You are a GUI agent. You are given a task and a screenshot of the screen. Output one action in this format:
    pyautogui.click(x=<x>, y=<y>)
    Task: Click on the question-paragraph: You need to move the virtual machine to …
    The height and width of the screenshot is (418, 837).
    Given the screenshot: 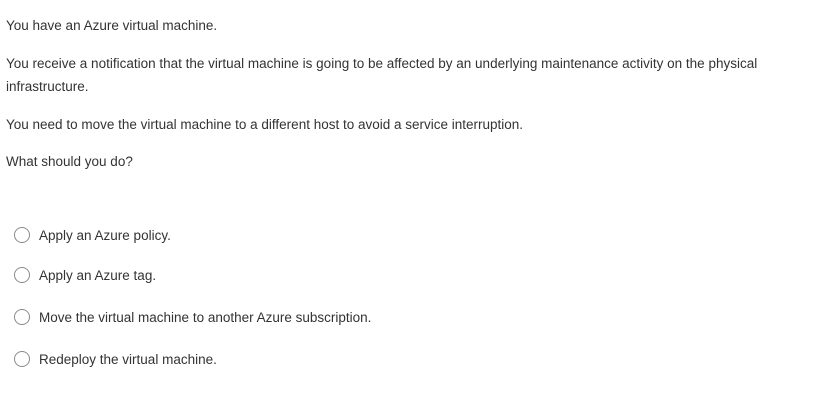 What is the action you would take?
    pyautogui.click(x=265, y=124)
    